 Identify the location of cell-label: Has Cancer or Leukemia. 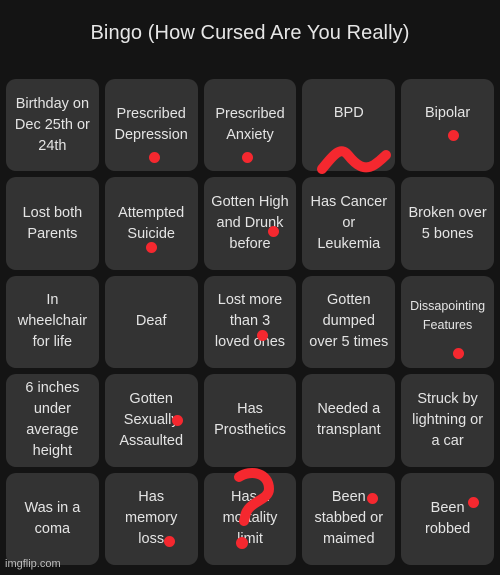
(349, 223).